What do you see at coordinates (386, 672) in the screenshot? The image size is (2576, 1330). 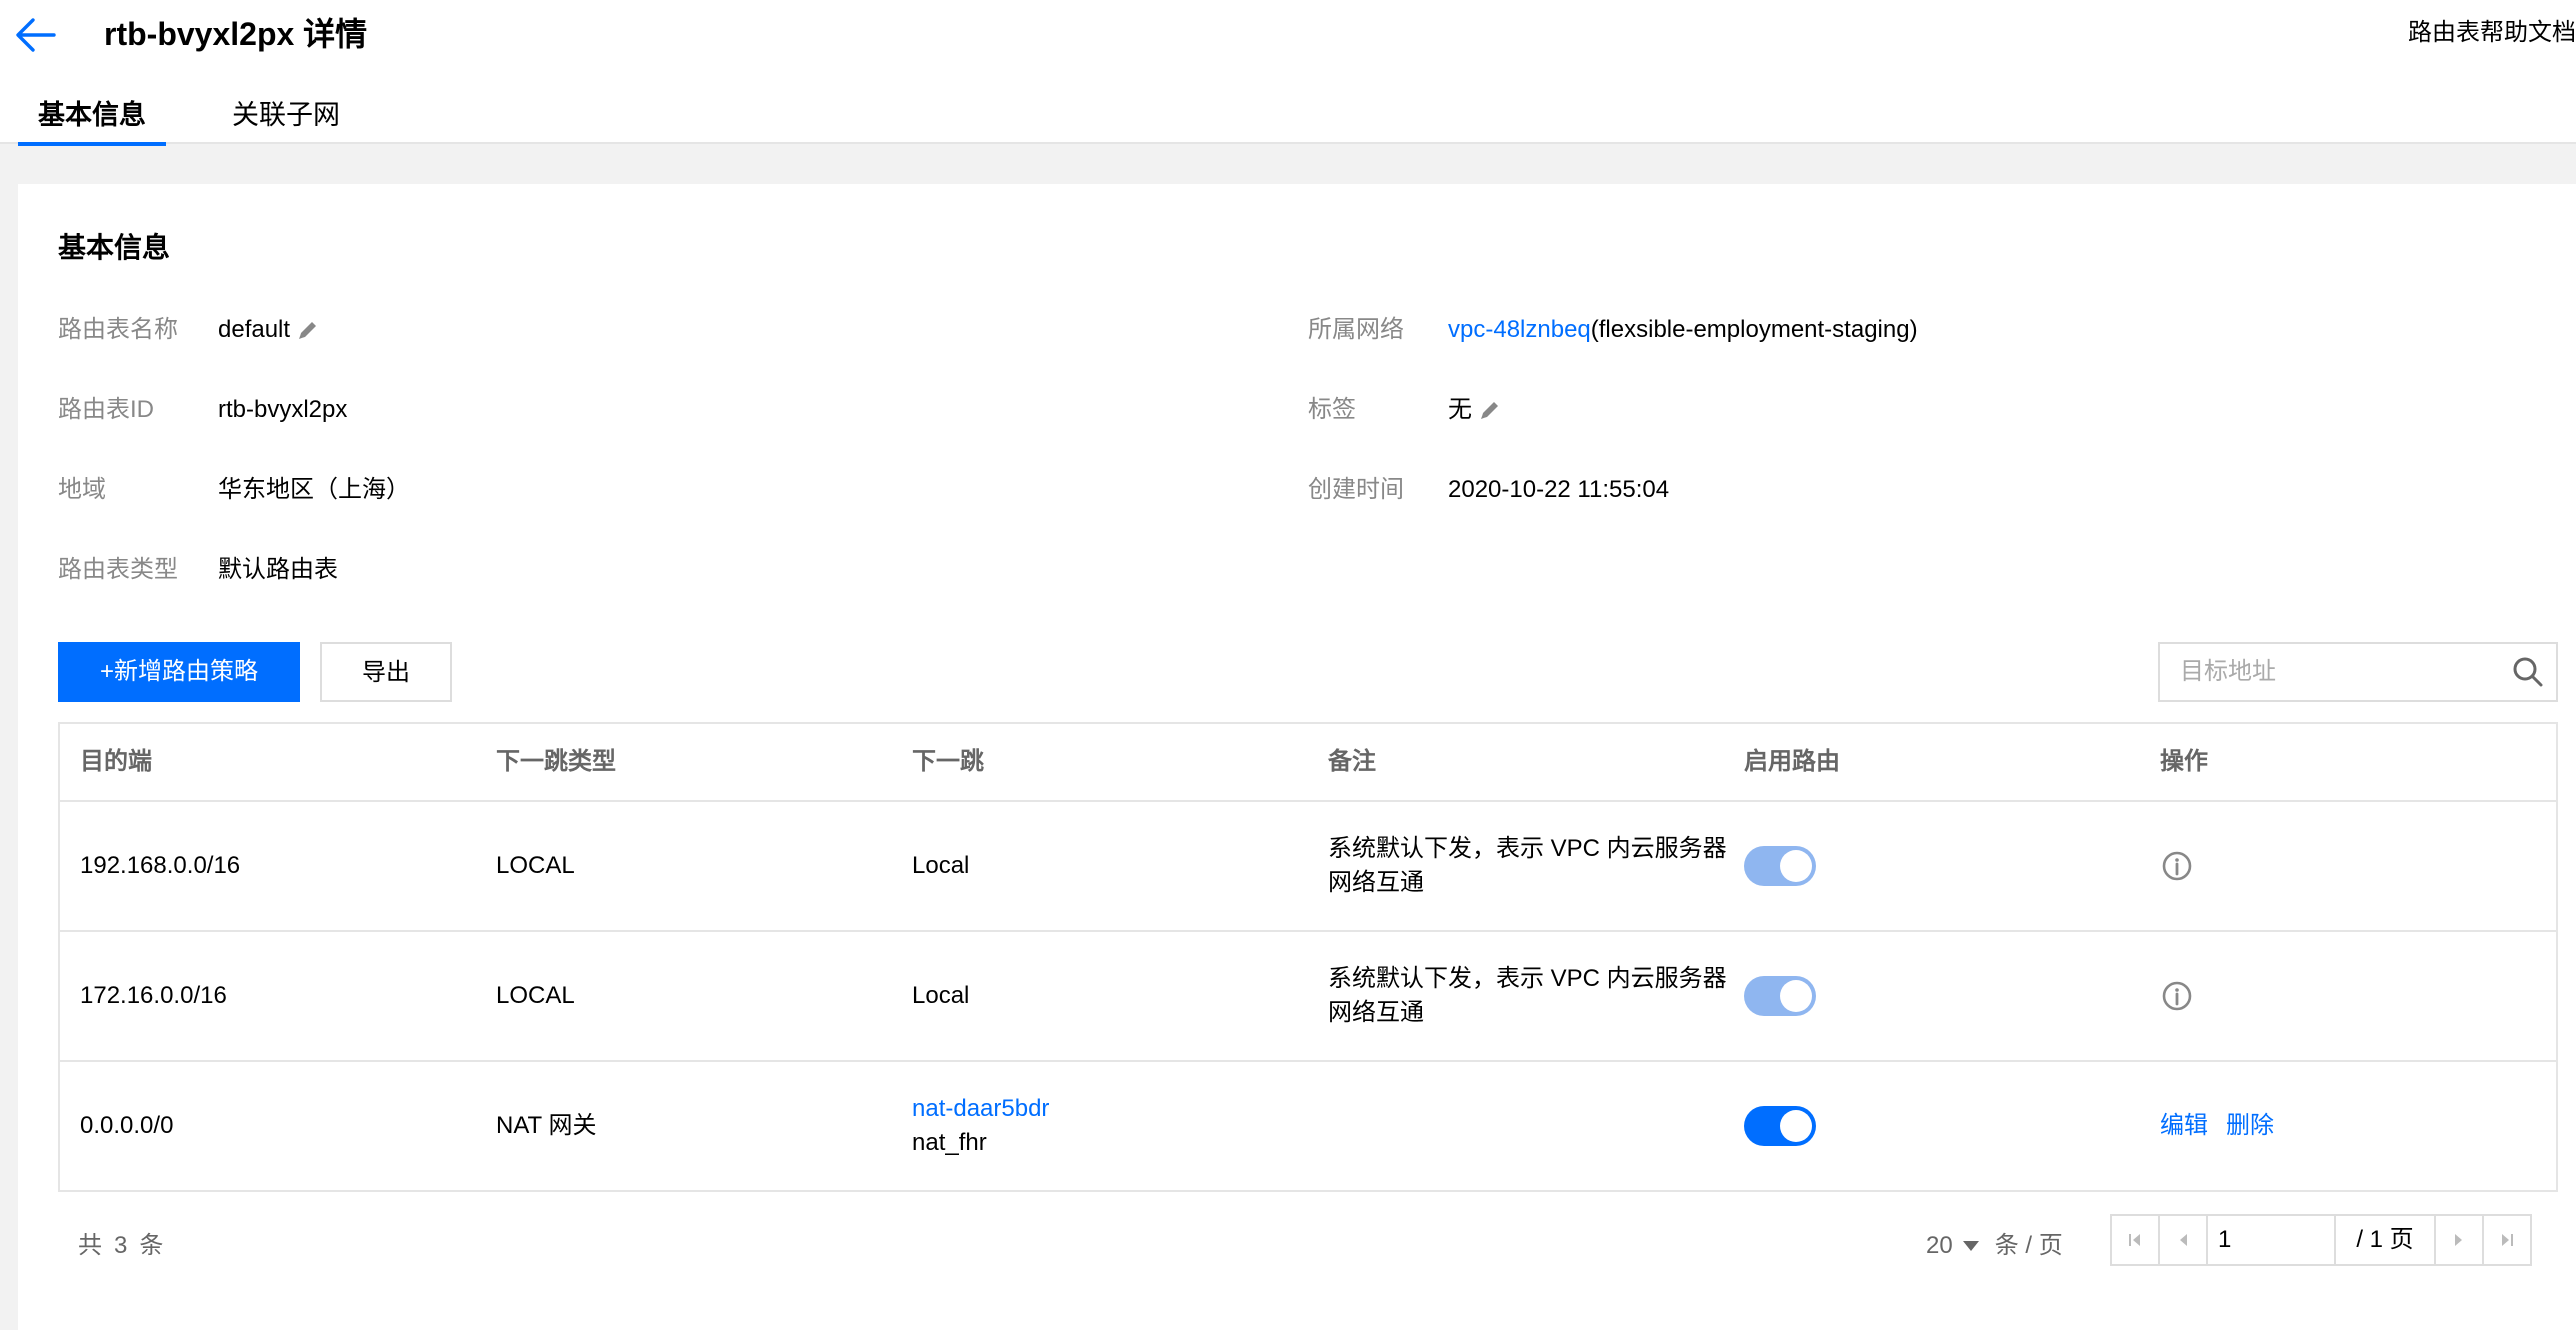 I see `export-button: 导出` at bounding box center [386, 672].